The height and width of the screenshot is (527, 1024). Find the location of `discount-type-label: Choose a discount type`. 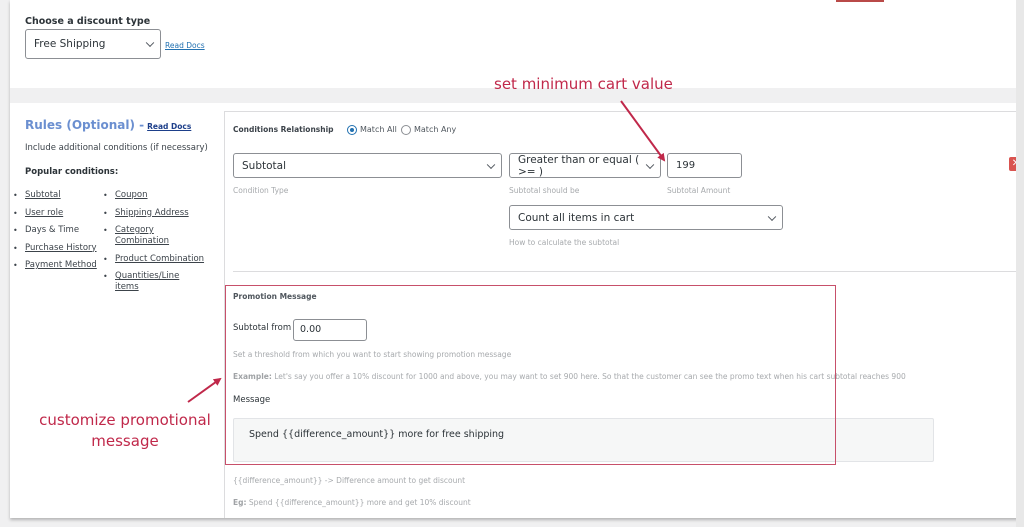

discount-type-label: Choose a discount type is located at coordinates (88, 21).